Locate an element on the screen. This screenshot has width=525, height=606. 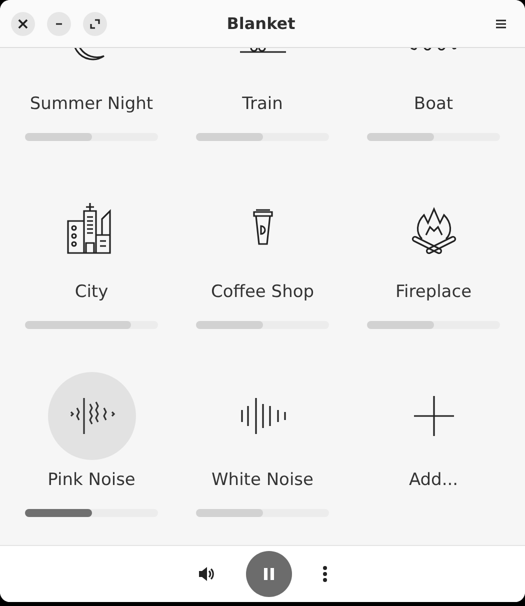
sound-name: City is located at coordinates (91, 292).